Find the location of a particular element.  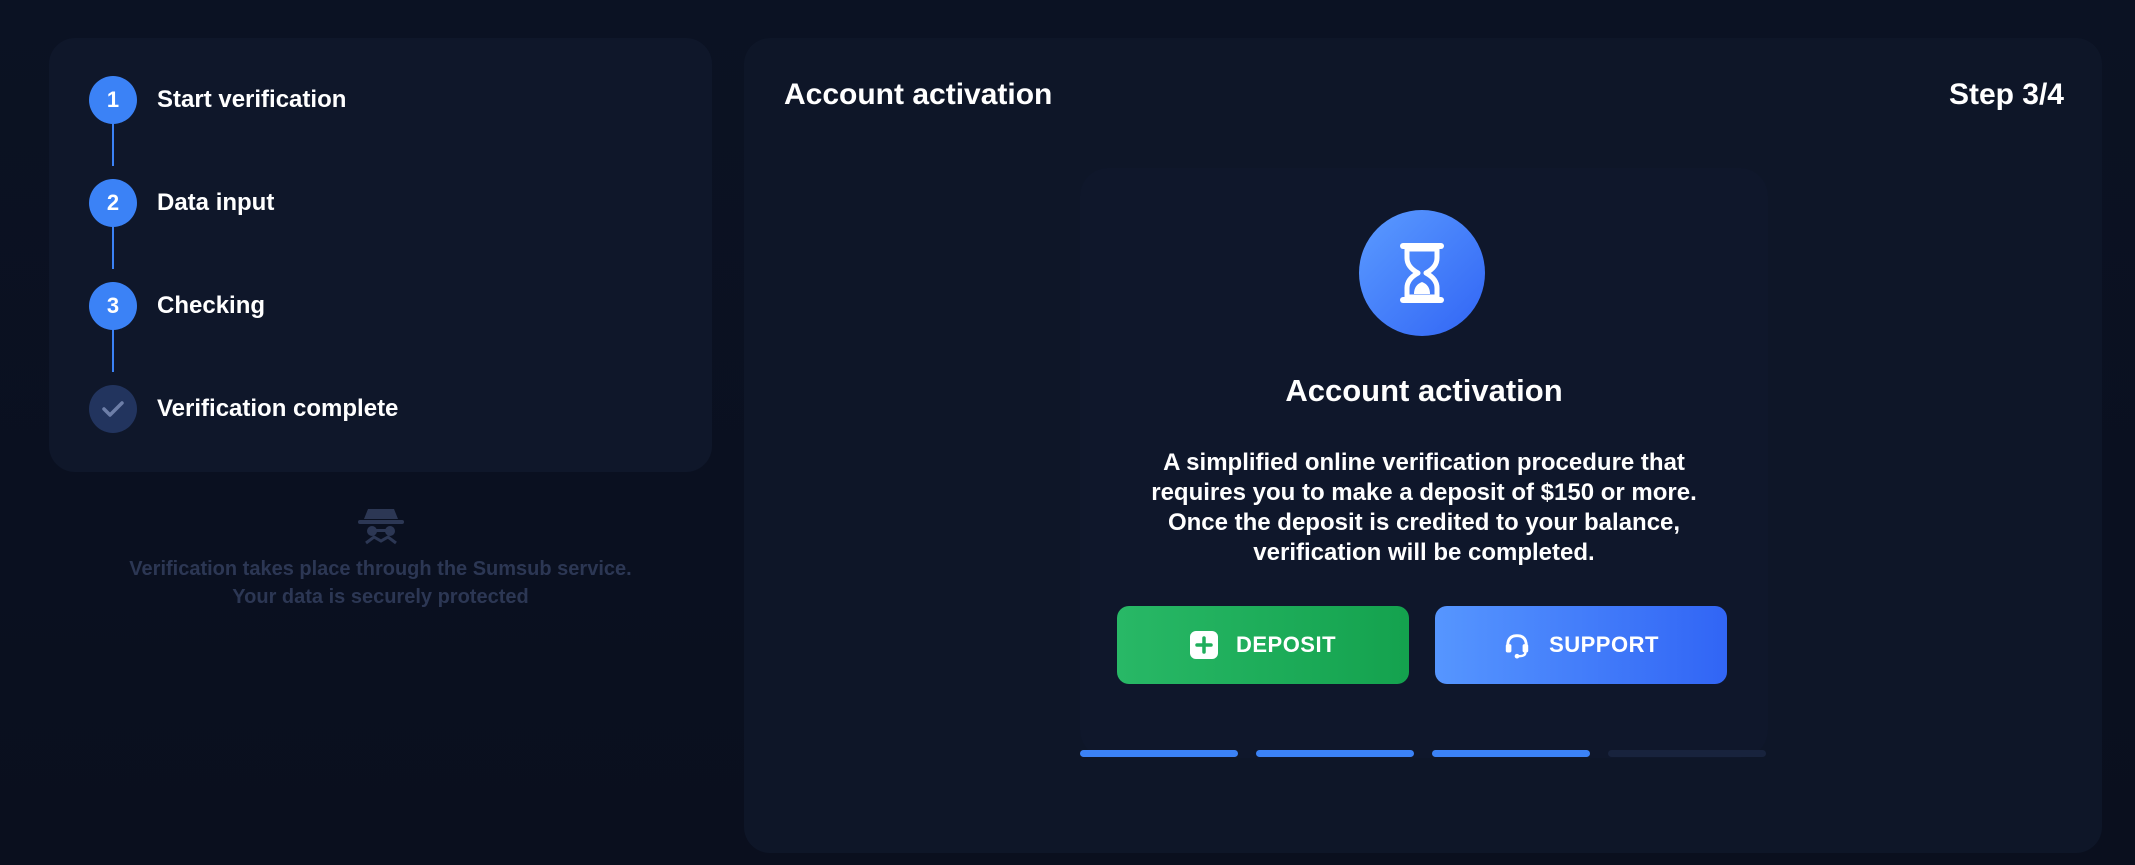

hourglass-icon is located at coordinates (1422, 273).